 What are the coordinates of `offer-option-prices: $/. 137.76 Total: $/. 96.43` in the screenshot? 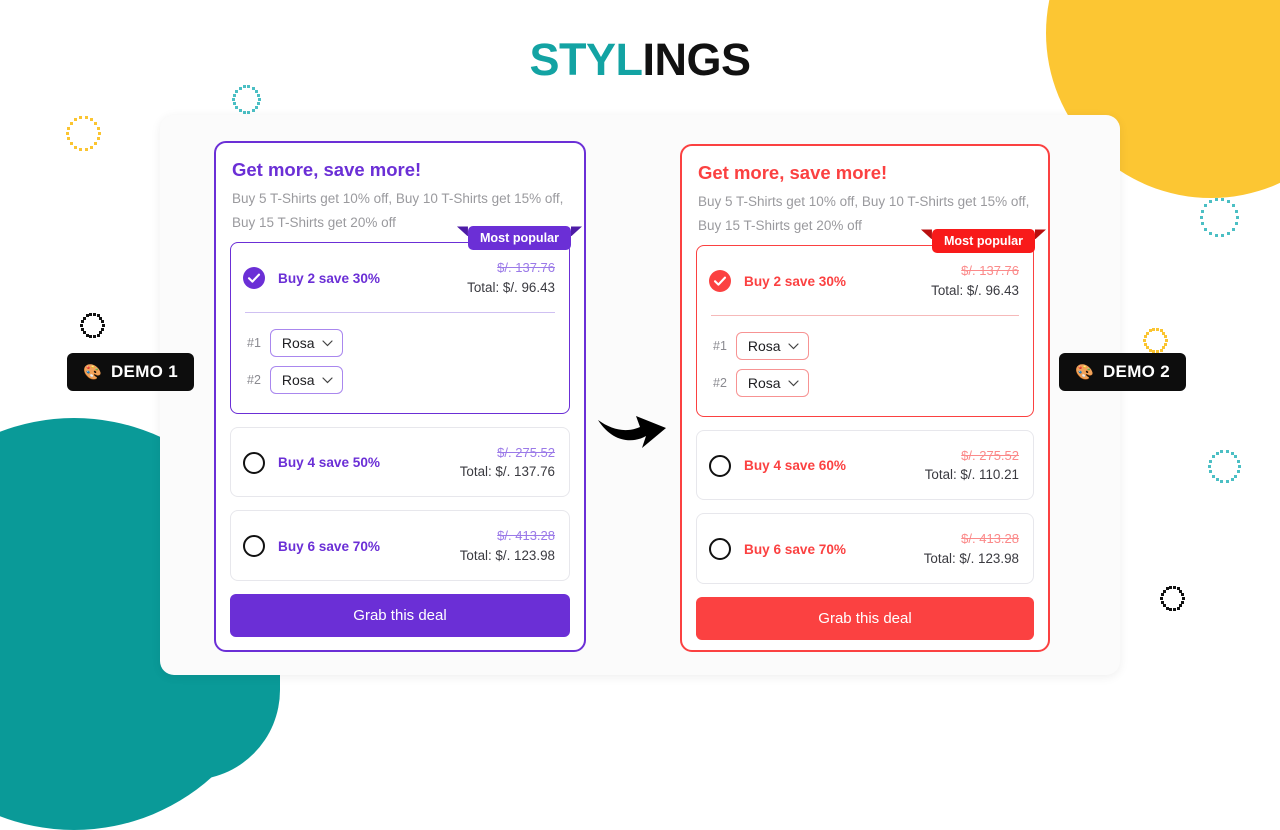 It's located at (975, 280).